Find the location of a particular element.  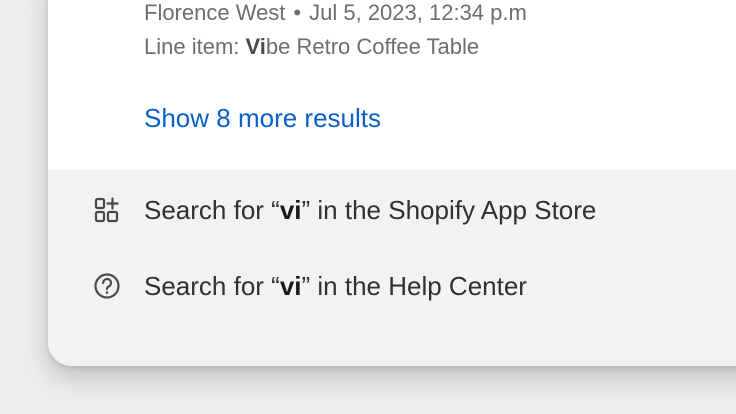

line-item-rest: be Retro Coffee Table is located at coordinates (372, 46).